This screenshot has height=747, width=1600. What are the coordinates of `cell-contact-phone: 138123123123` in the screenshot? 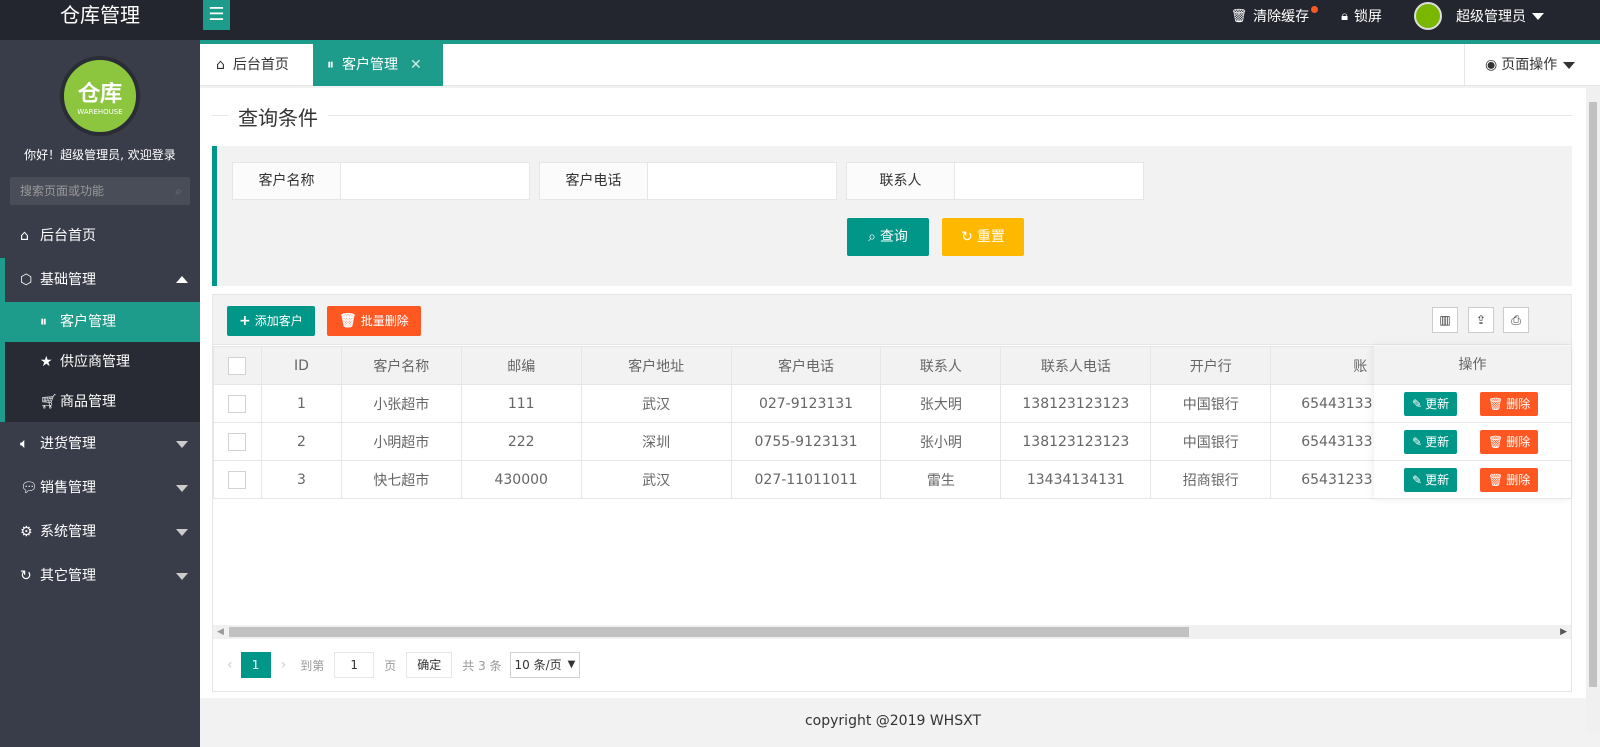 It's located at (1076, 403).